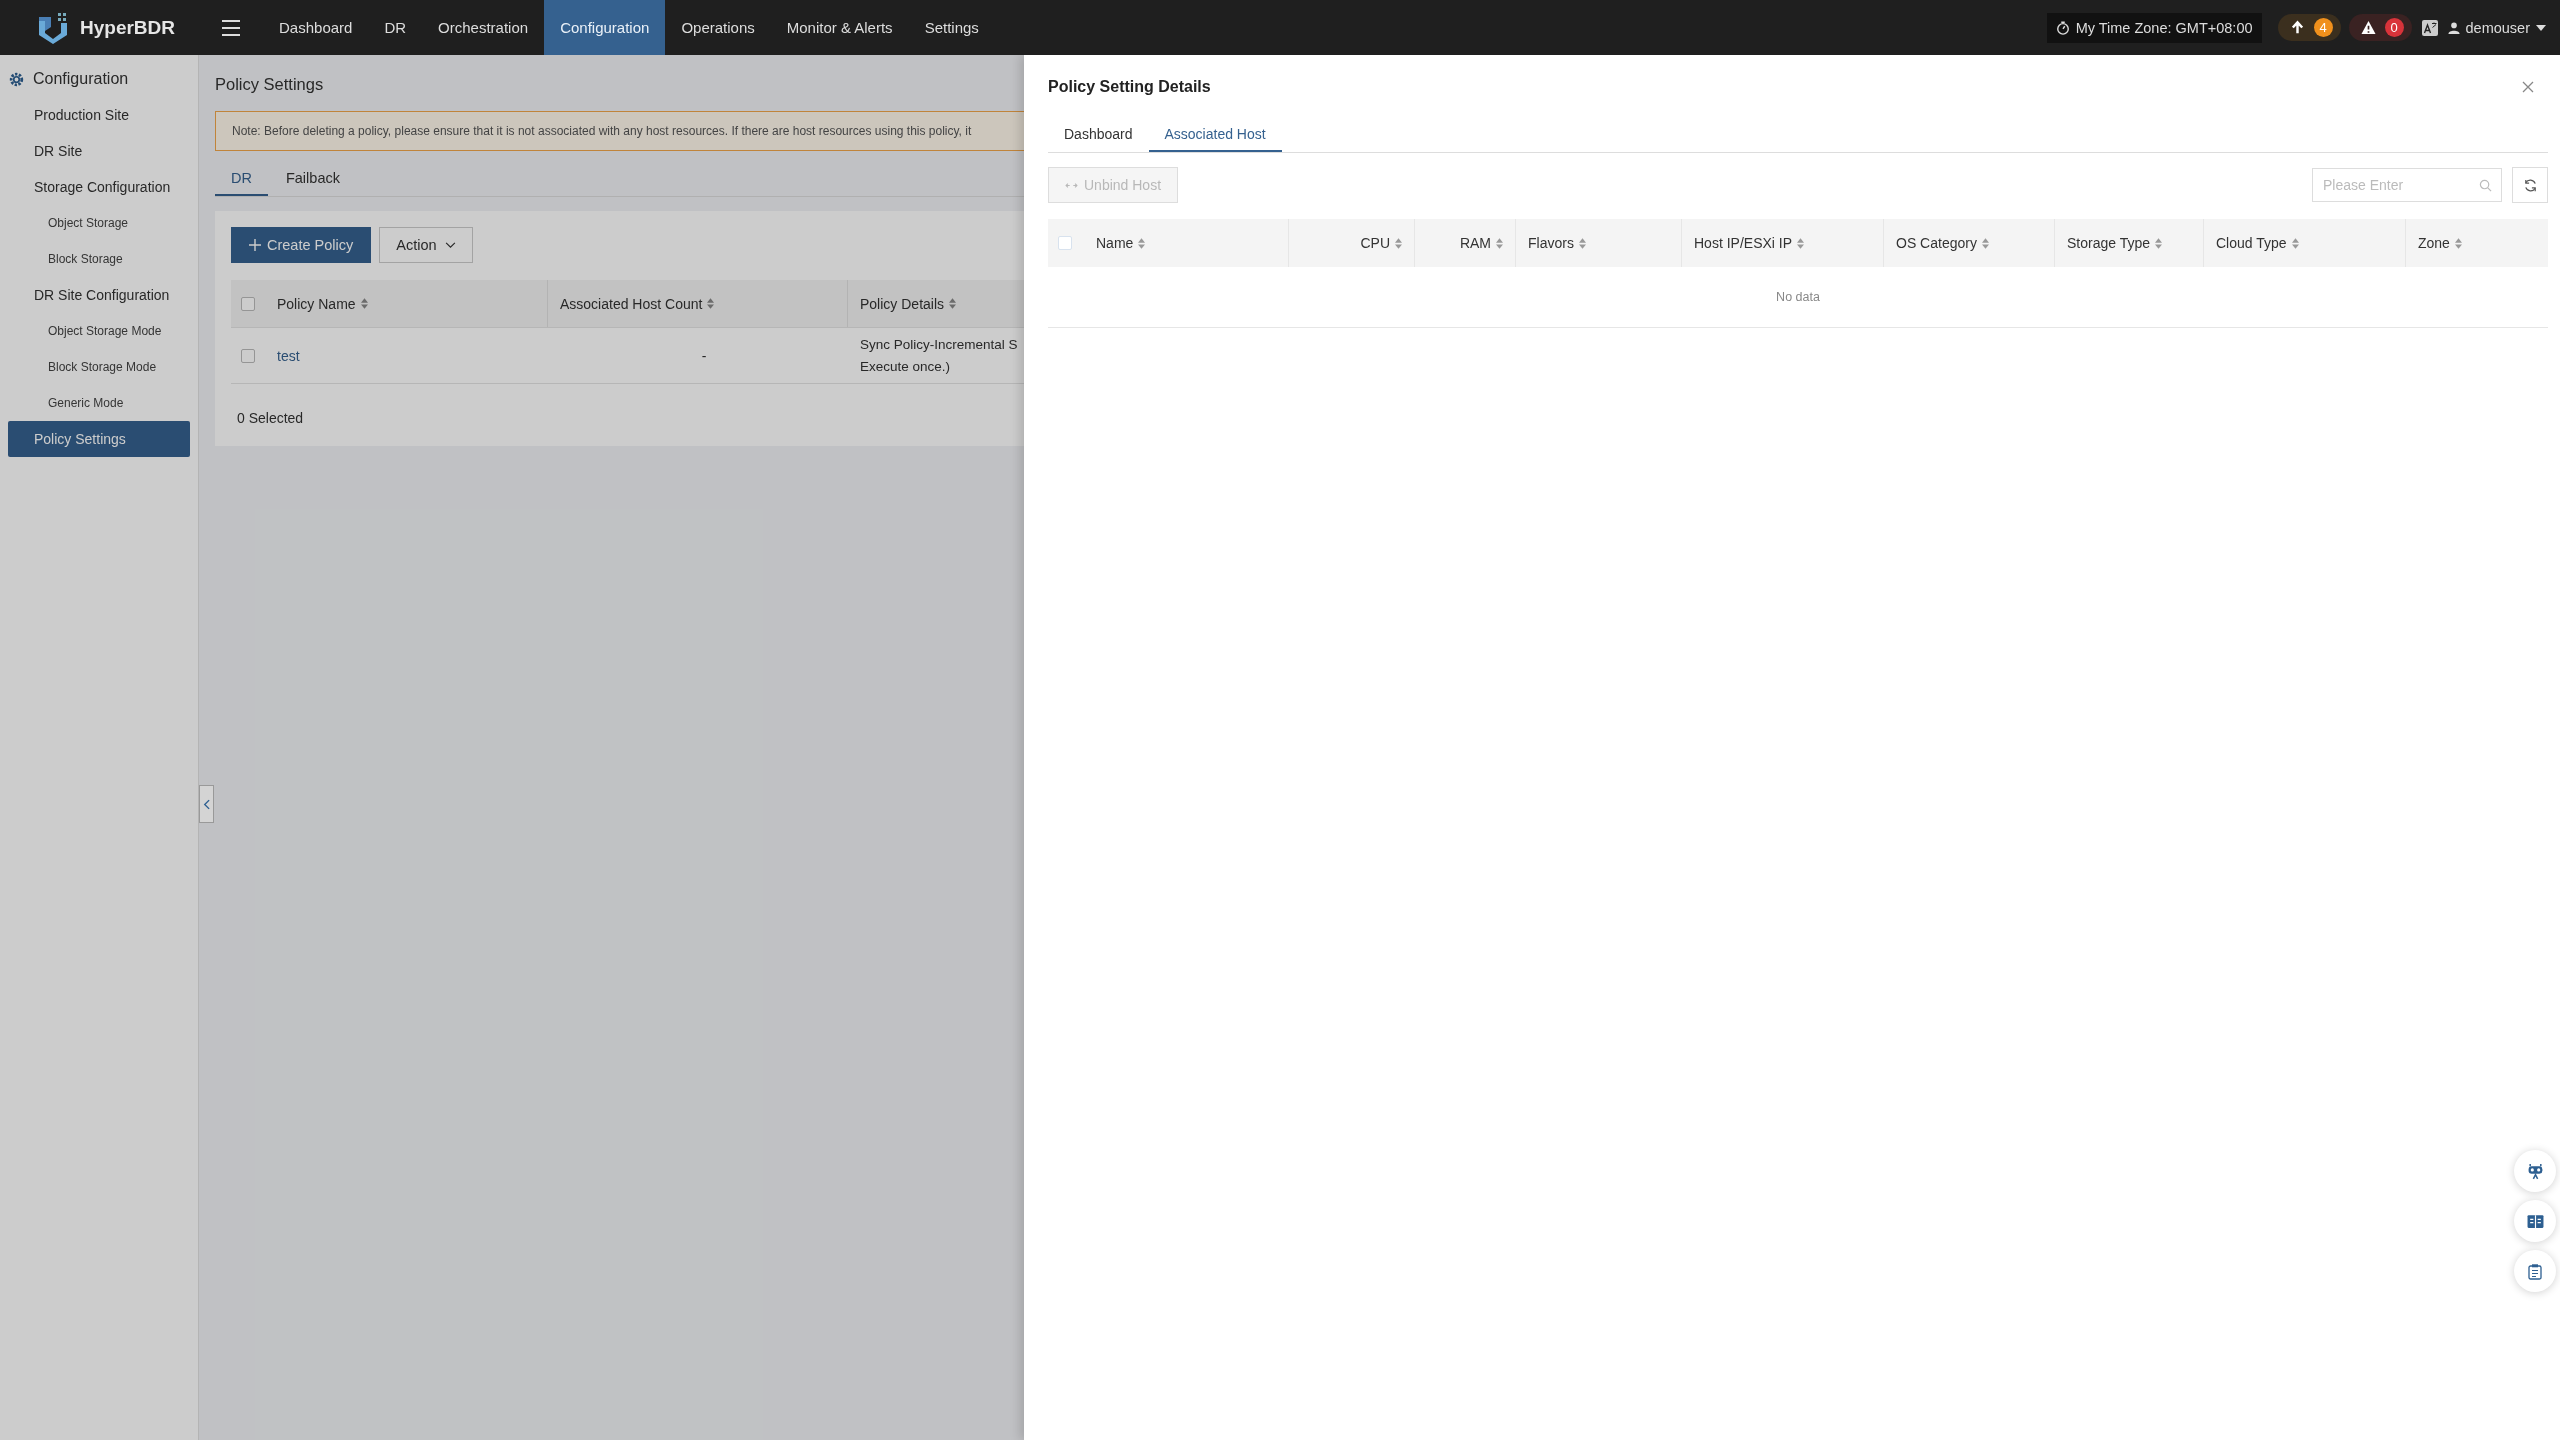 Image resolution: width=2560 pixels, height=1440 pixels. I want to click on column-header: CPU, so click(1375, 243).